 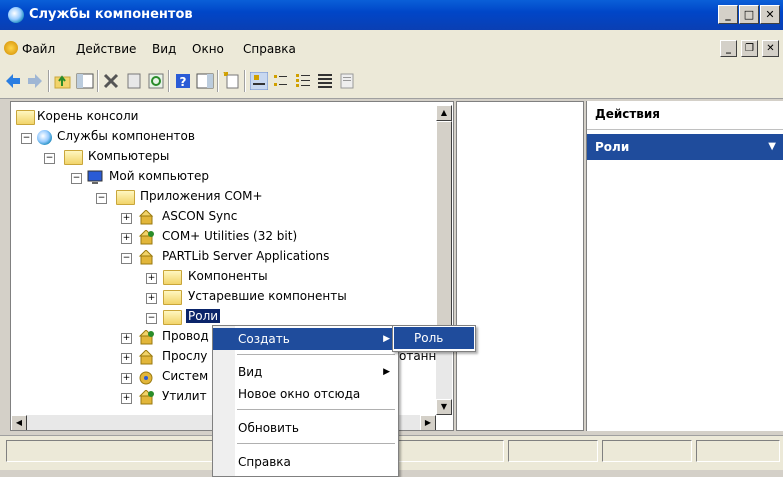 I want to click on tree-label: Прослу, so click(x=185, y=356).